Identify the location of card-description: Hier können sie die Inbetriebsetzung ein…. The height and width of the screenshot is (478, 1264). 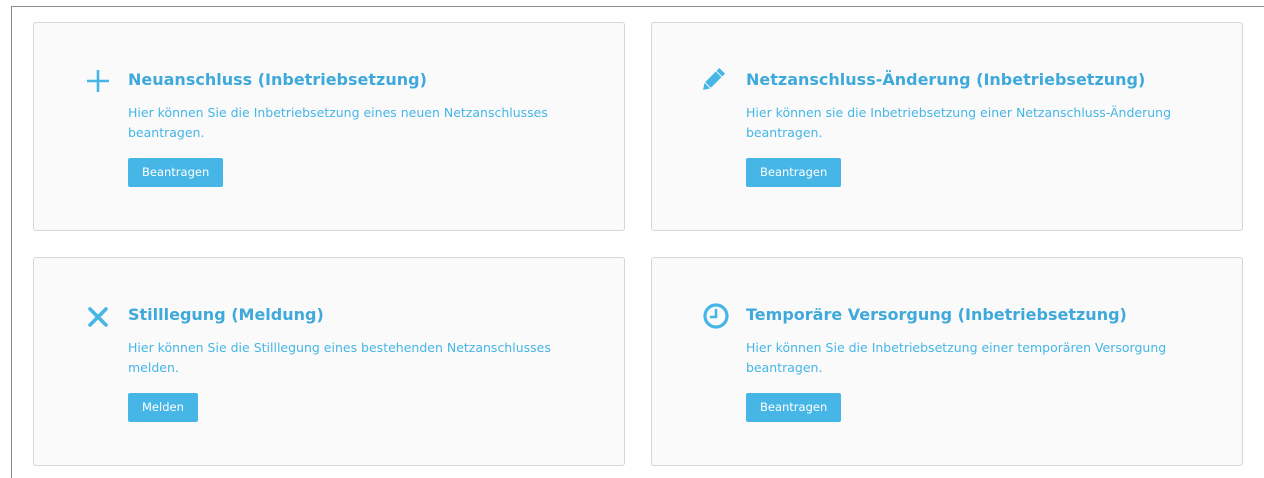
(959, 122).